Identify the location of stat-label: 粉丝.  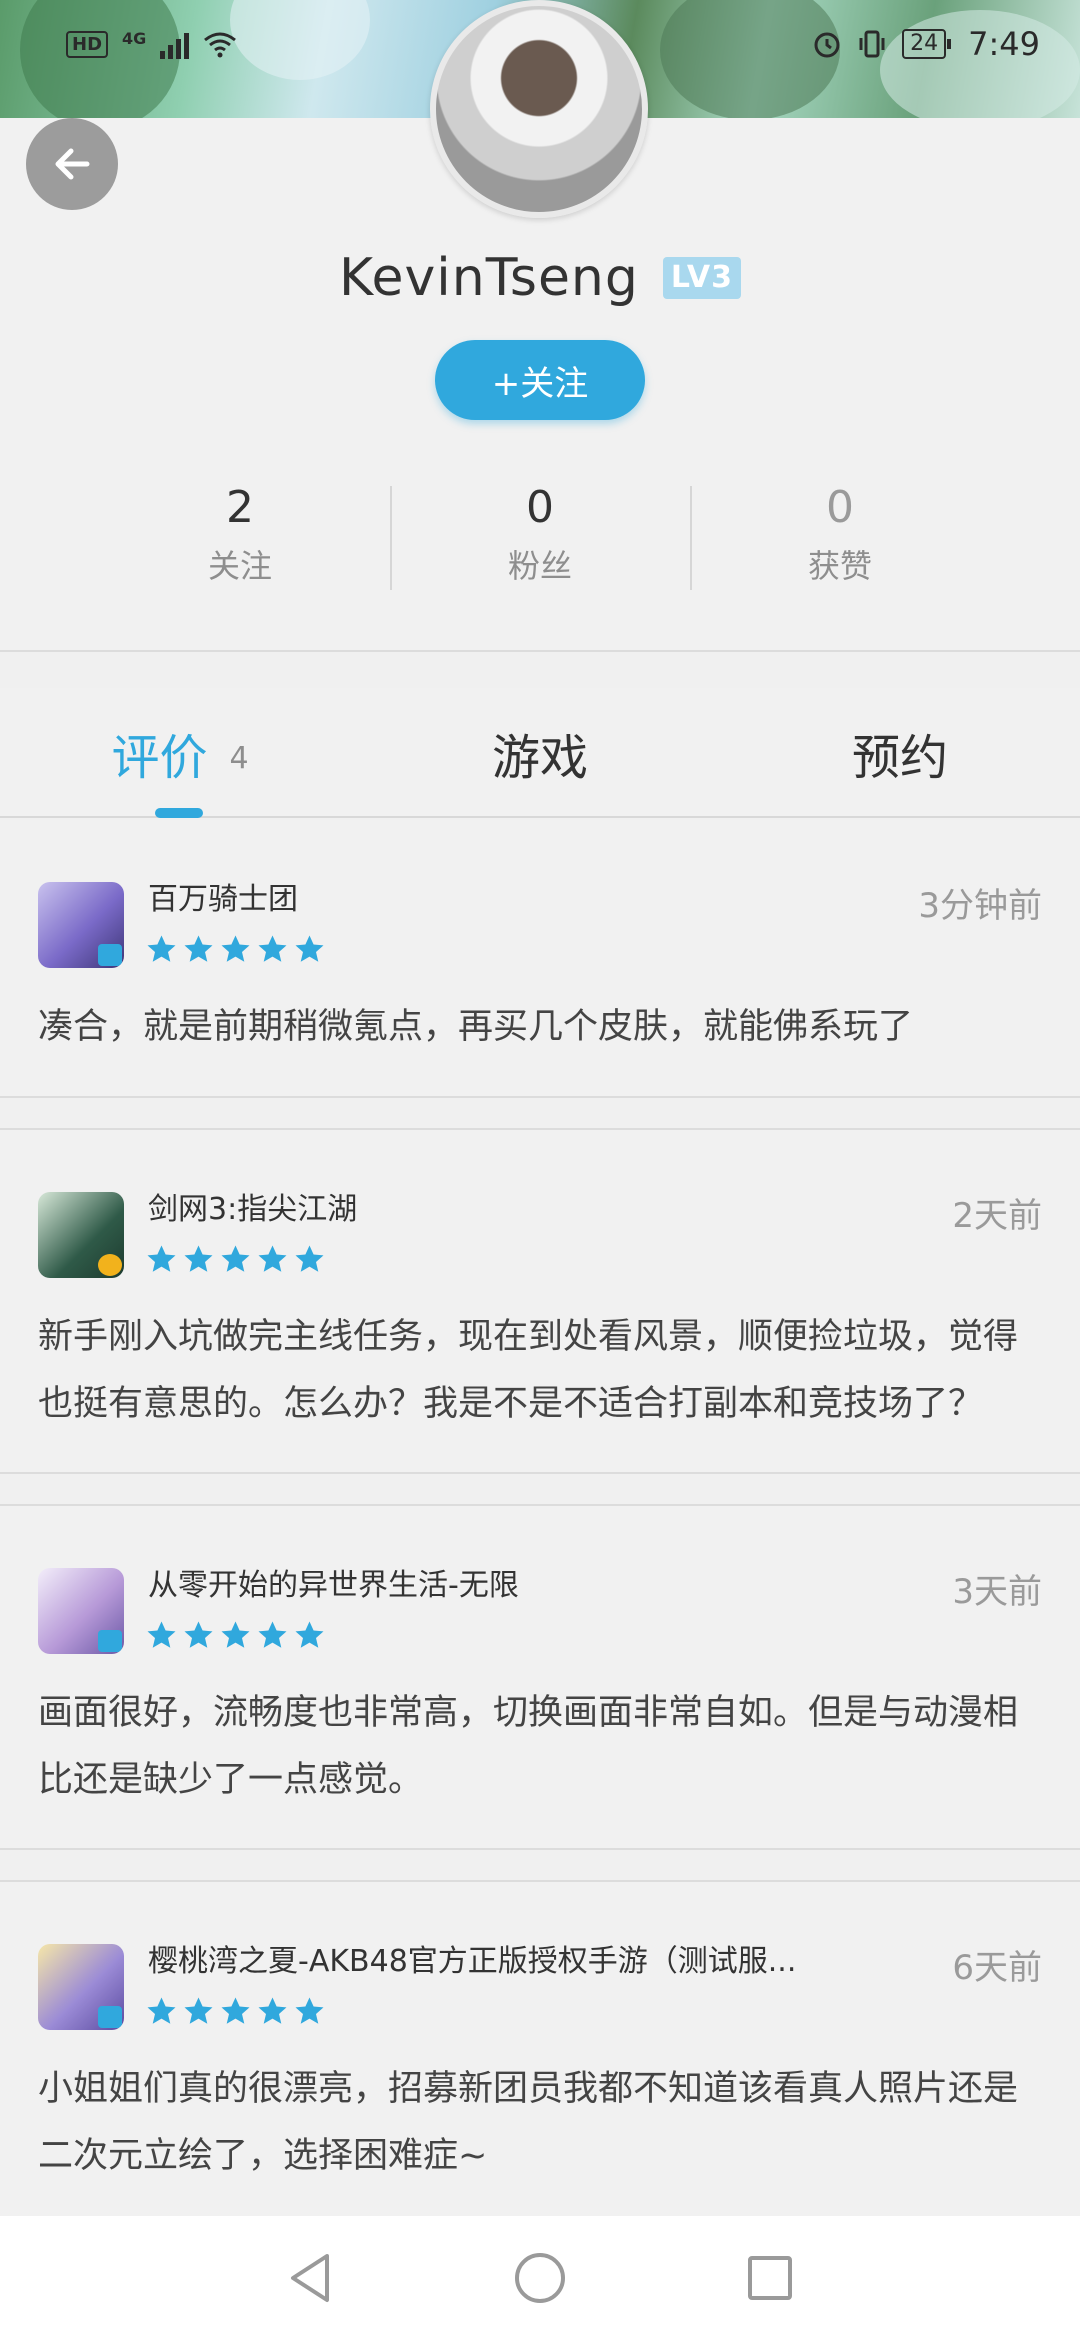
(539, 566).